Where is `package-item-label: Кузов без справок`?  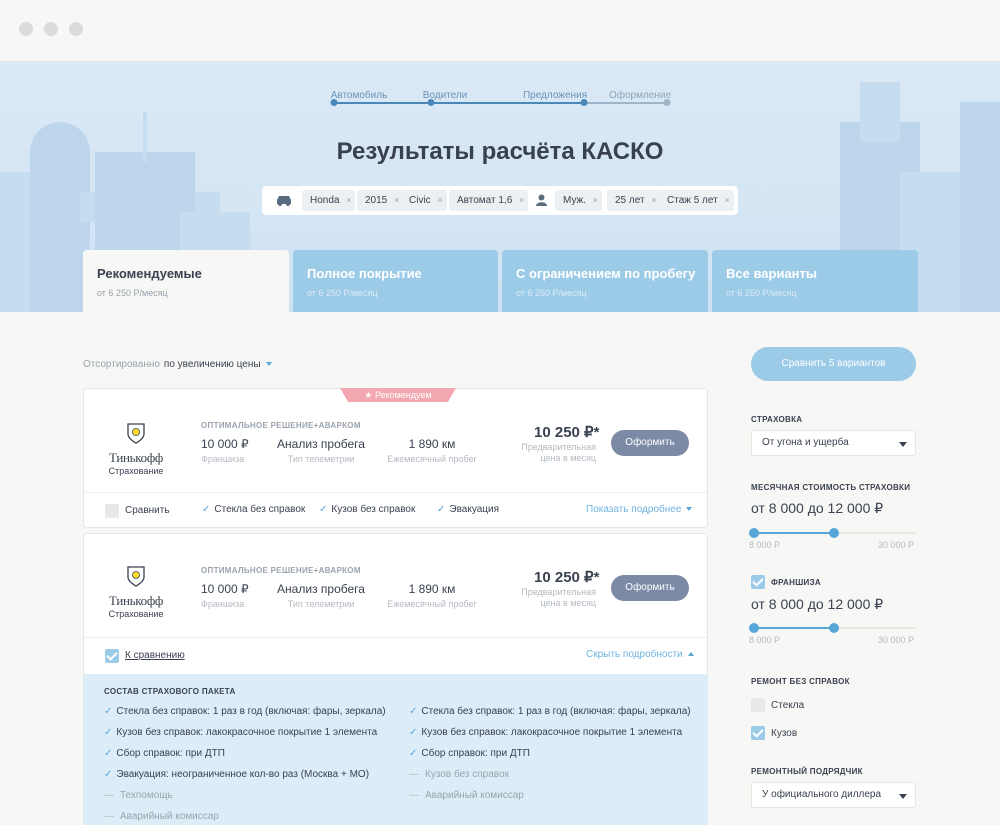 package-item-label: Кузов без справок is located at coordinates (467, 774).